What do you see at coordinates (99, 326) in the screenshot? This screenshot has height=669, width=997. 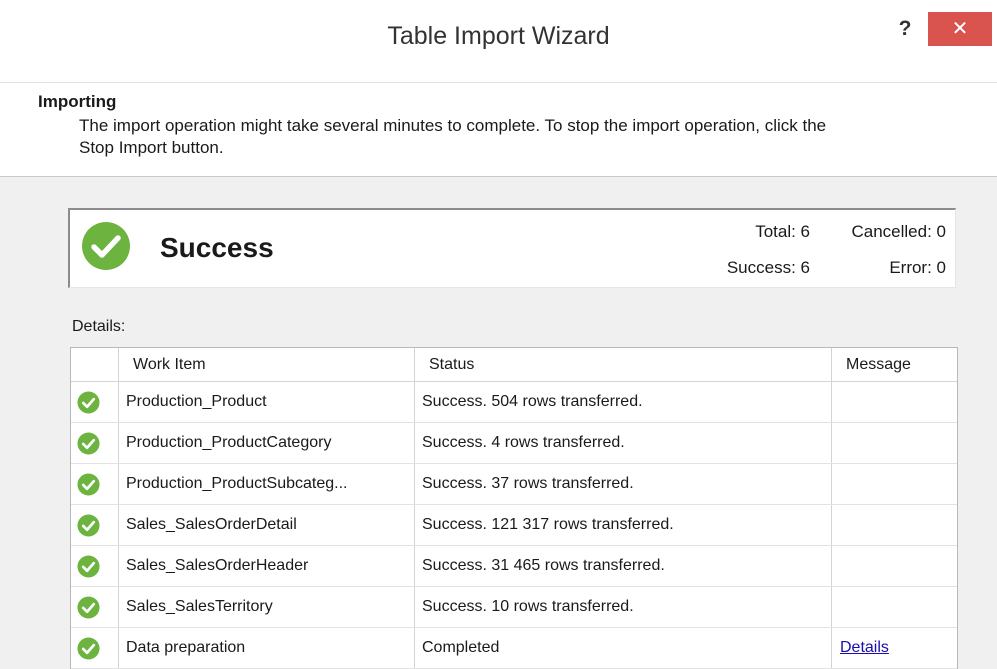 I see `details-label: Details:` at bounding box center [99, 326].